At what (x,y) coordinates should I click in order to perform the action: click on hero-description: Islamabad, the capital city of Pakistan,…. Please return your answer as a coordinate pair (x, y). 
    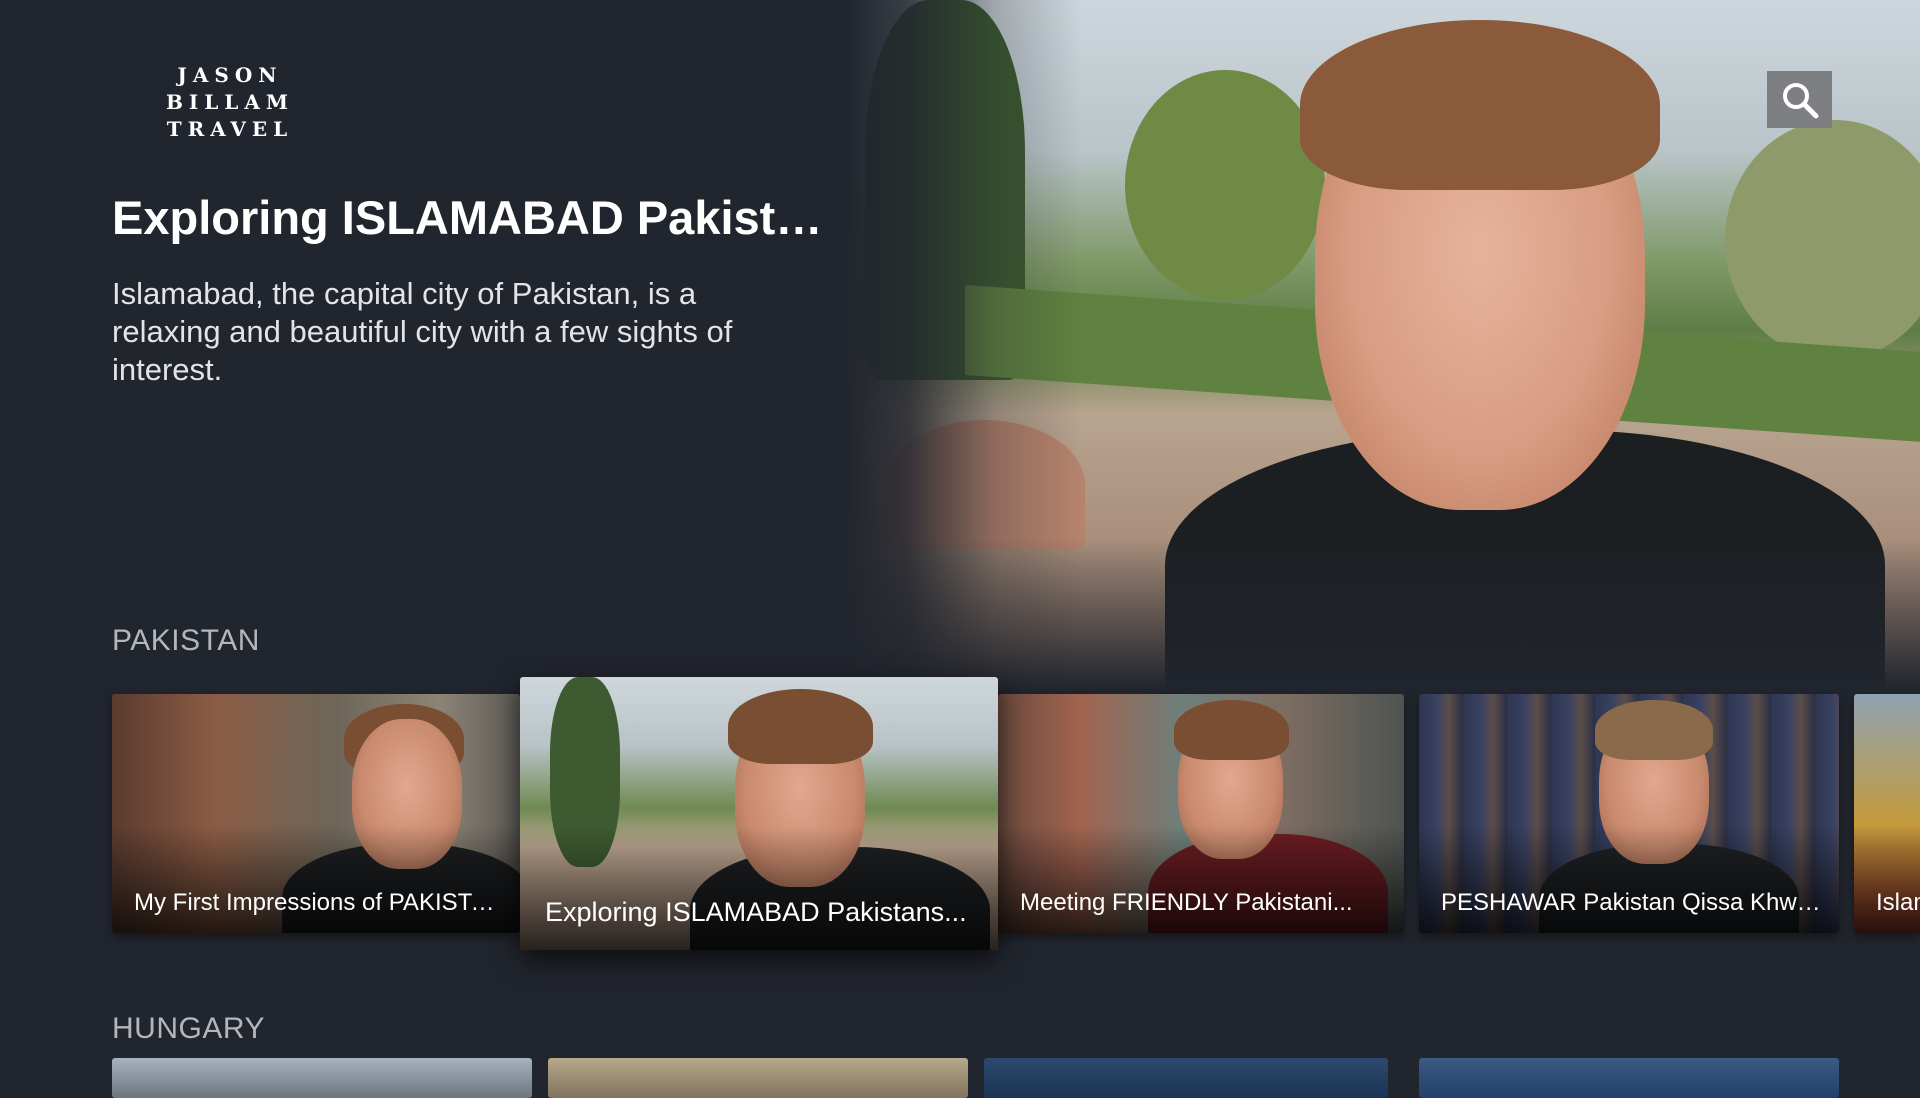
    Looking at the image, I should click on (422, 331).